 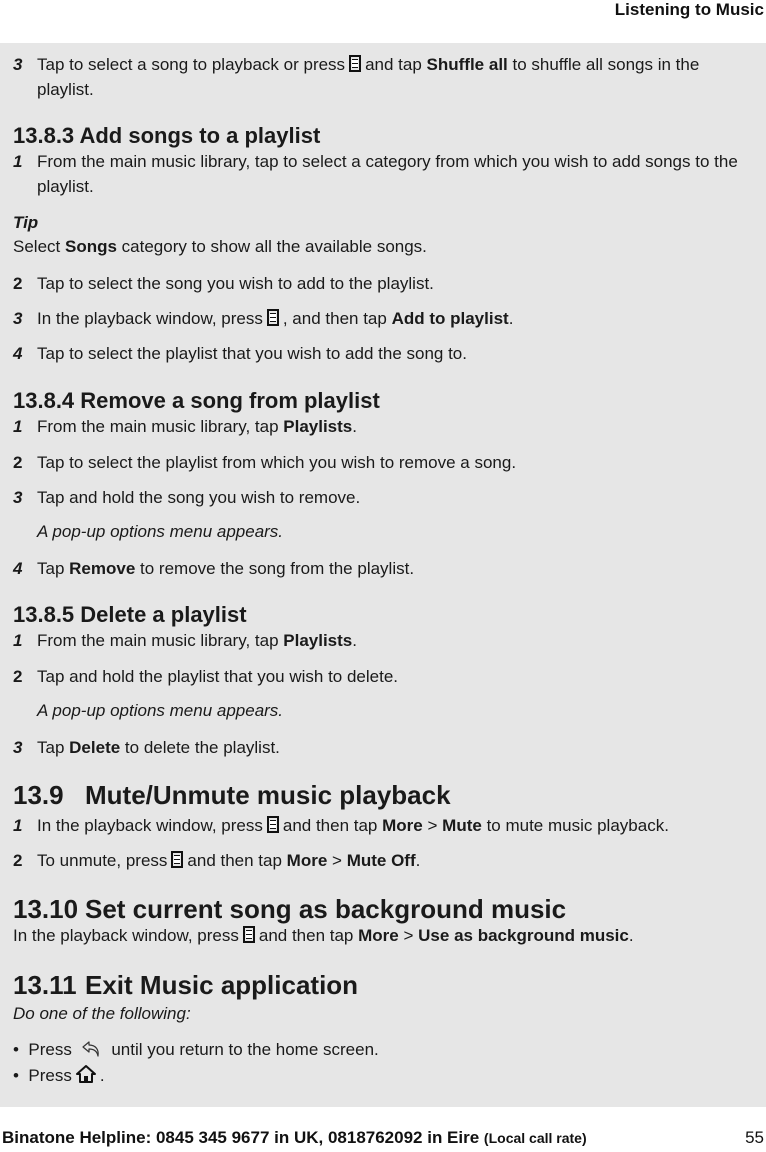 I want to click on section-heading-13-8-5: 13.8.5 Delete a playlist, so click(x=130, y=614).